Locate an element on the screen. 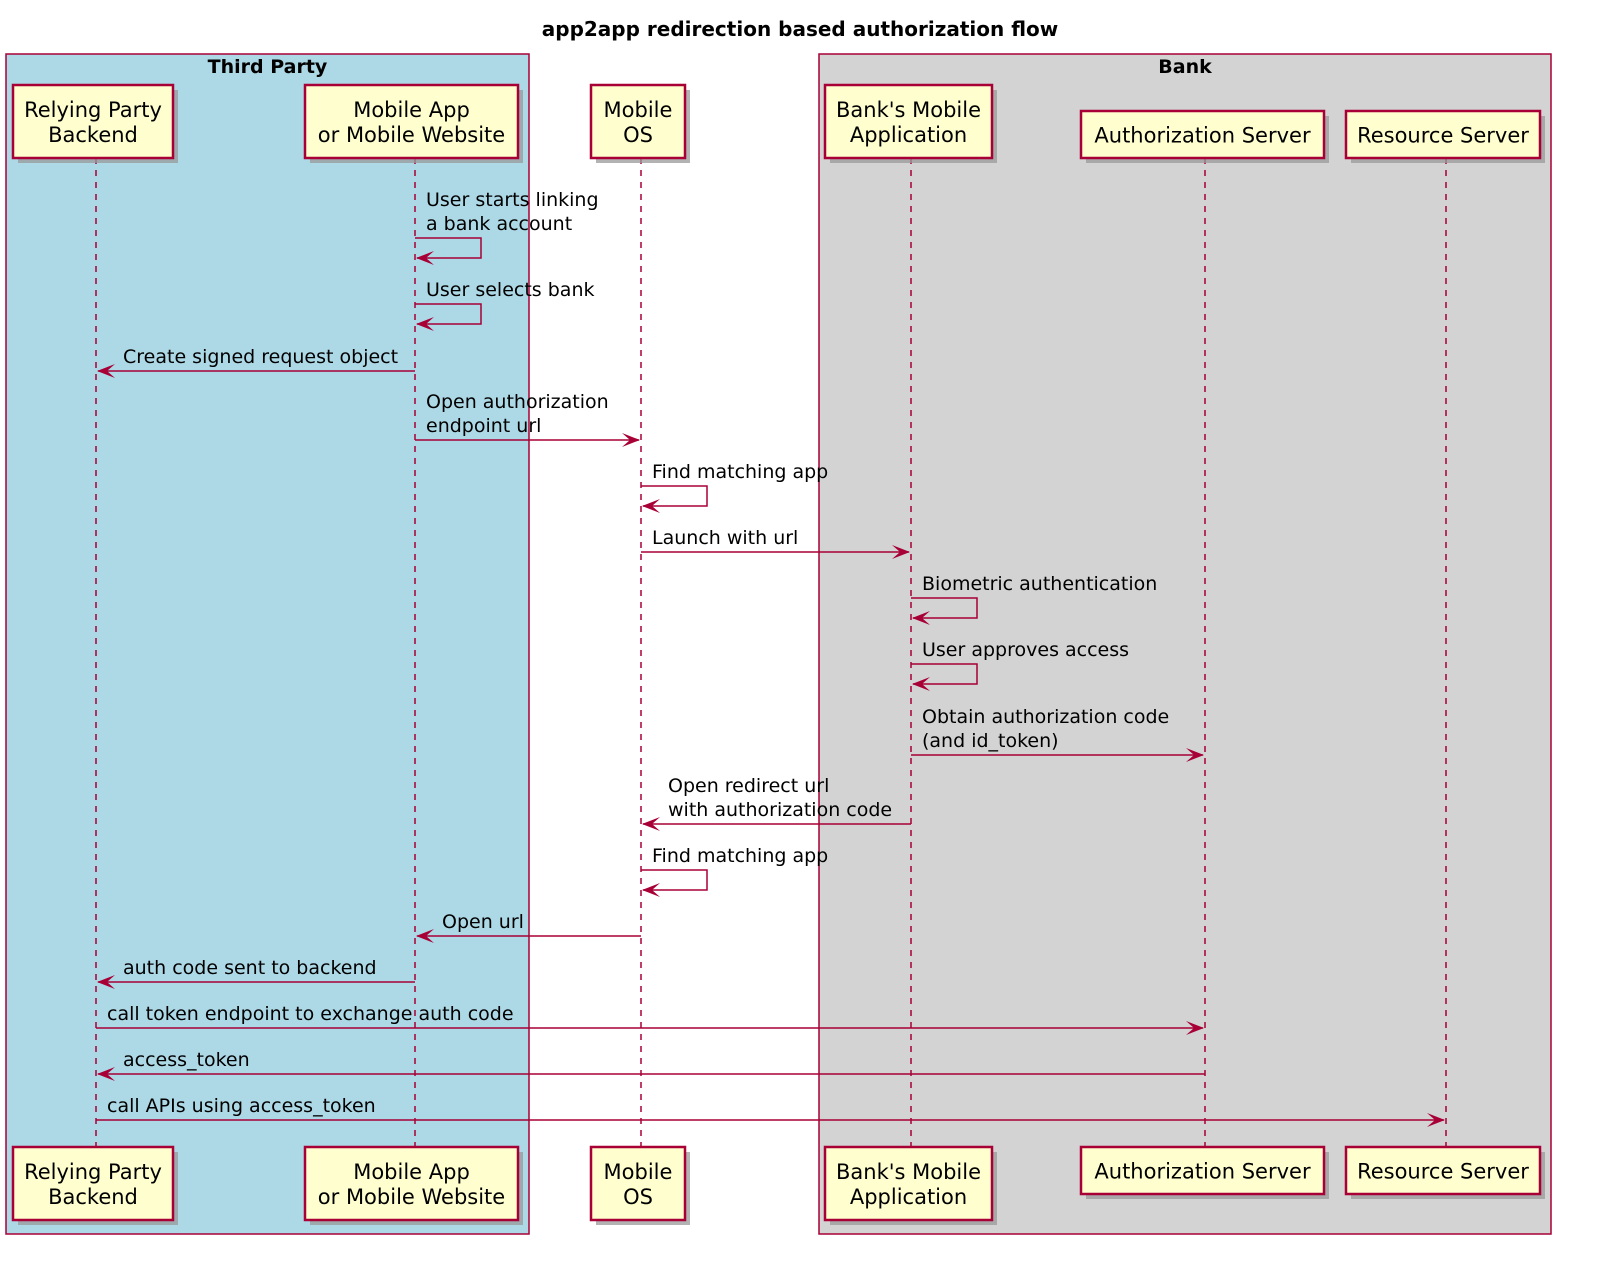  participant-resource-server-bottom: Resource Server is located at coordinates (1444, 1172).